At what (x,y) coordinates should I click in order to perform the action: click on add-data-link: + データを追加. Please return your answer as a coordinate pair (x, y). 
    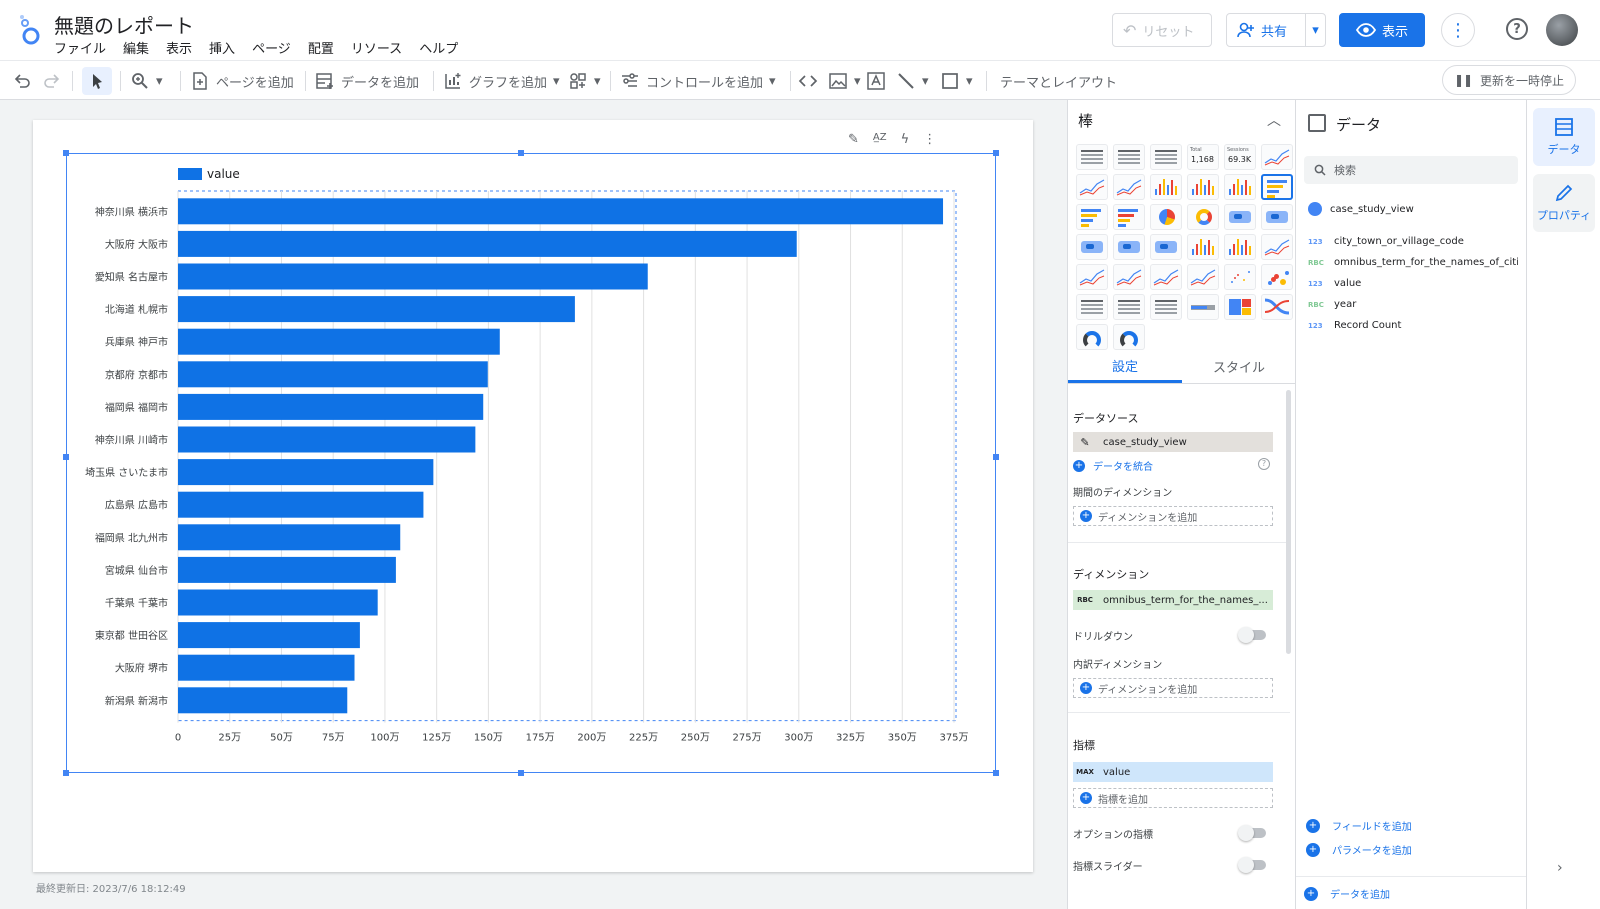
    Looking at the image, I should click on (1347, 893).